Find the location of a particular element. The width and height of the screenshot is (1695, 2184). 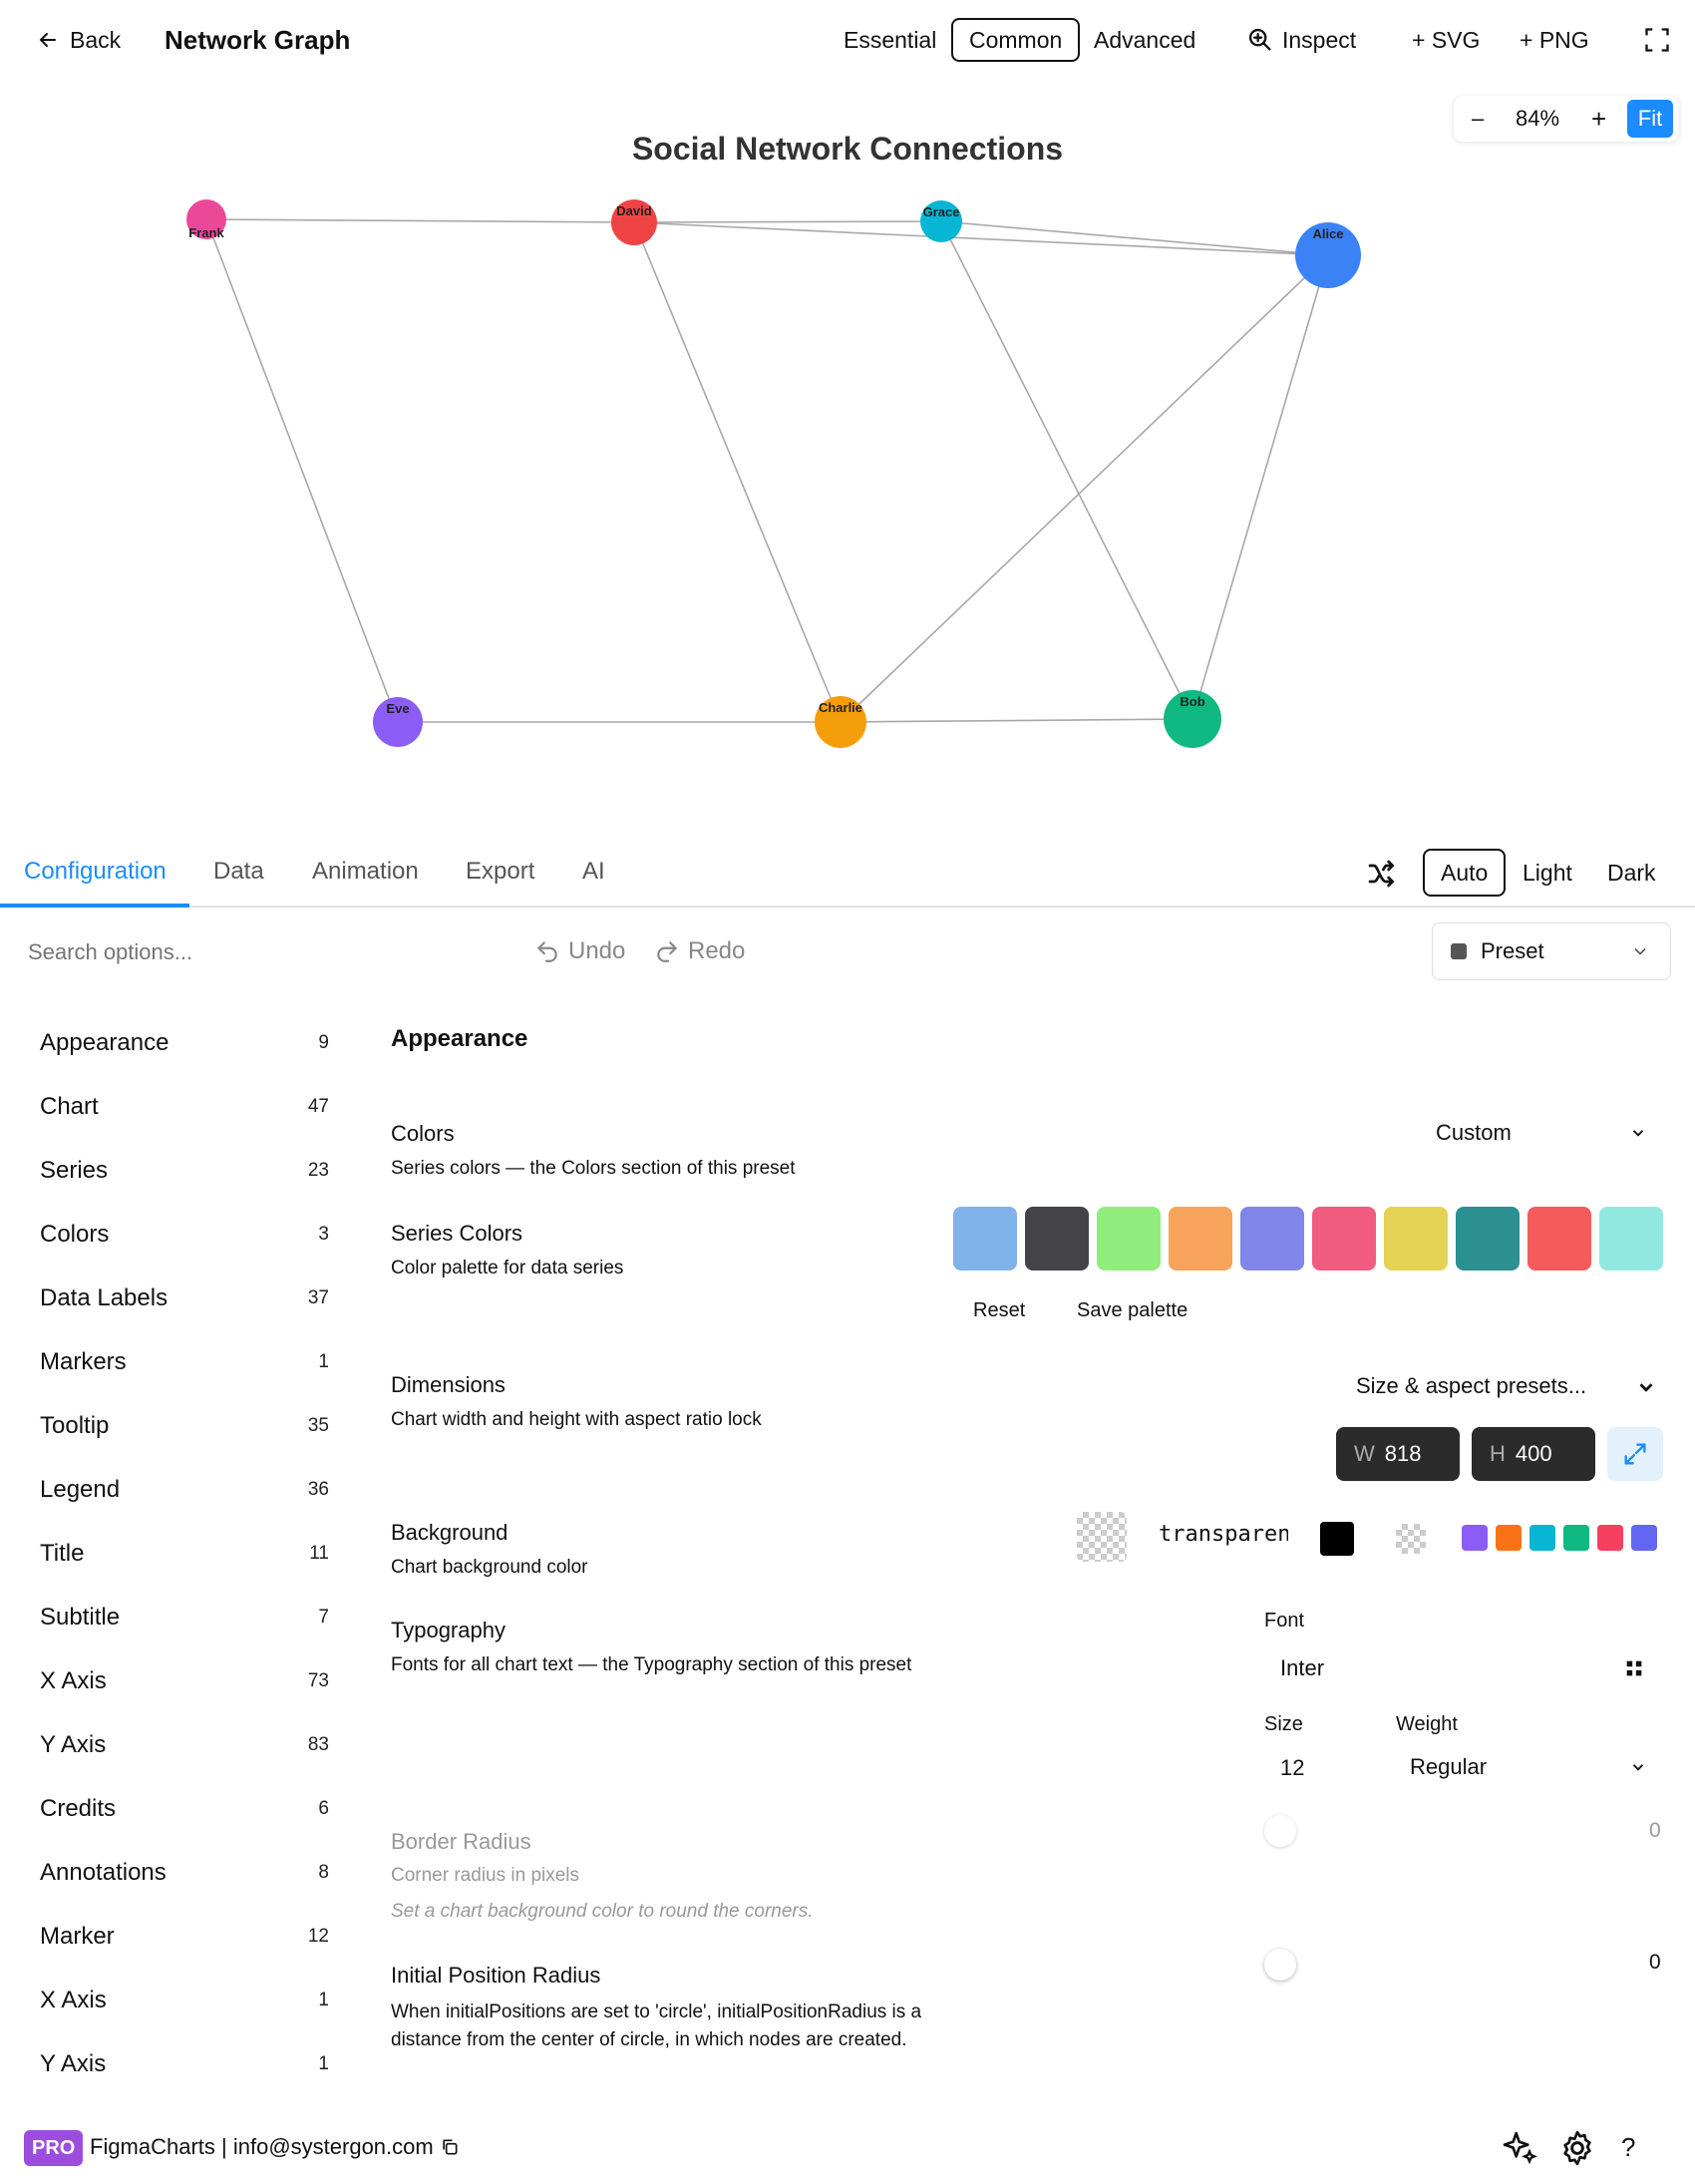

category-item: Y Axis 83 is located at coordinates (184, 1745).